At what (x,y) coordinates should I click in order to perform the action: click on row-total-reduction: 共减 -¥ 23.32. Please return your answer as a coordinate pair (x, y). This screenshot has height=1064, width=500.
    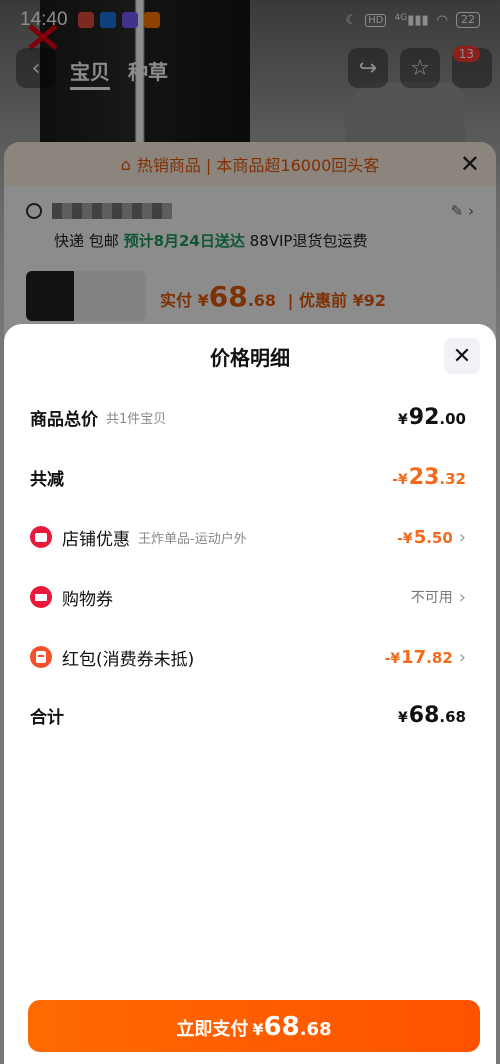
    Looking at the image, I should click on (248, 477).